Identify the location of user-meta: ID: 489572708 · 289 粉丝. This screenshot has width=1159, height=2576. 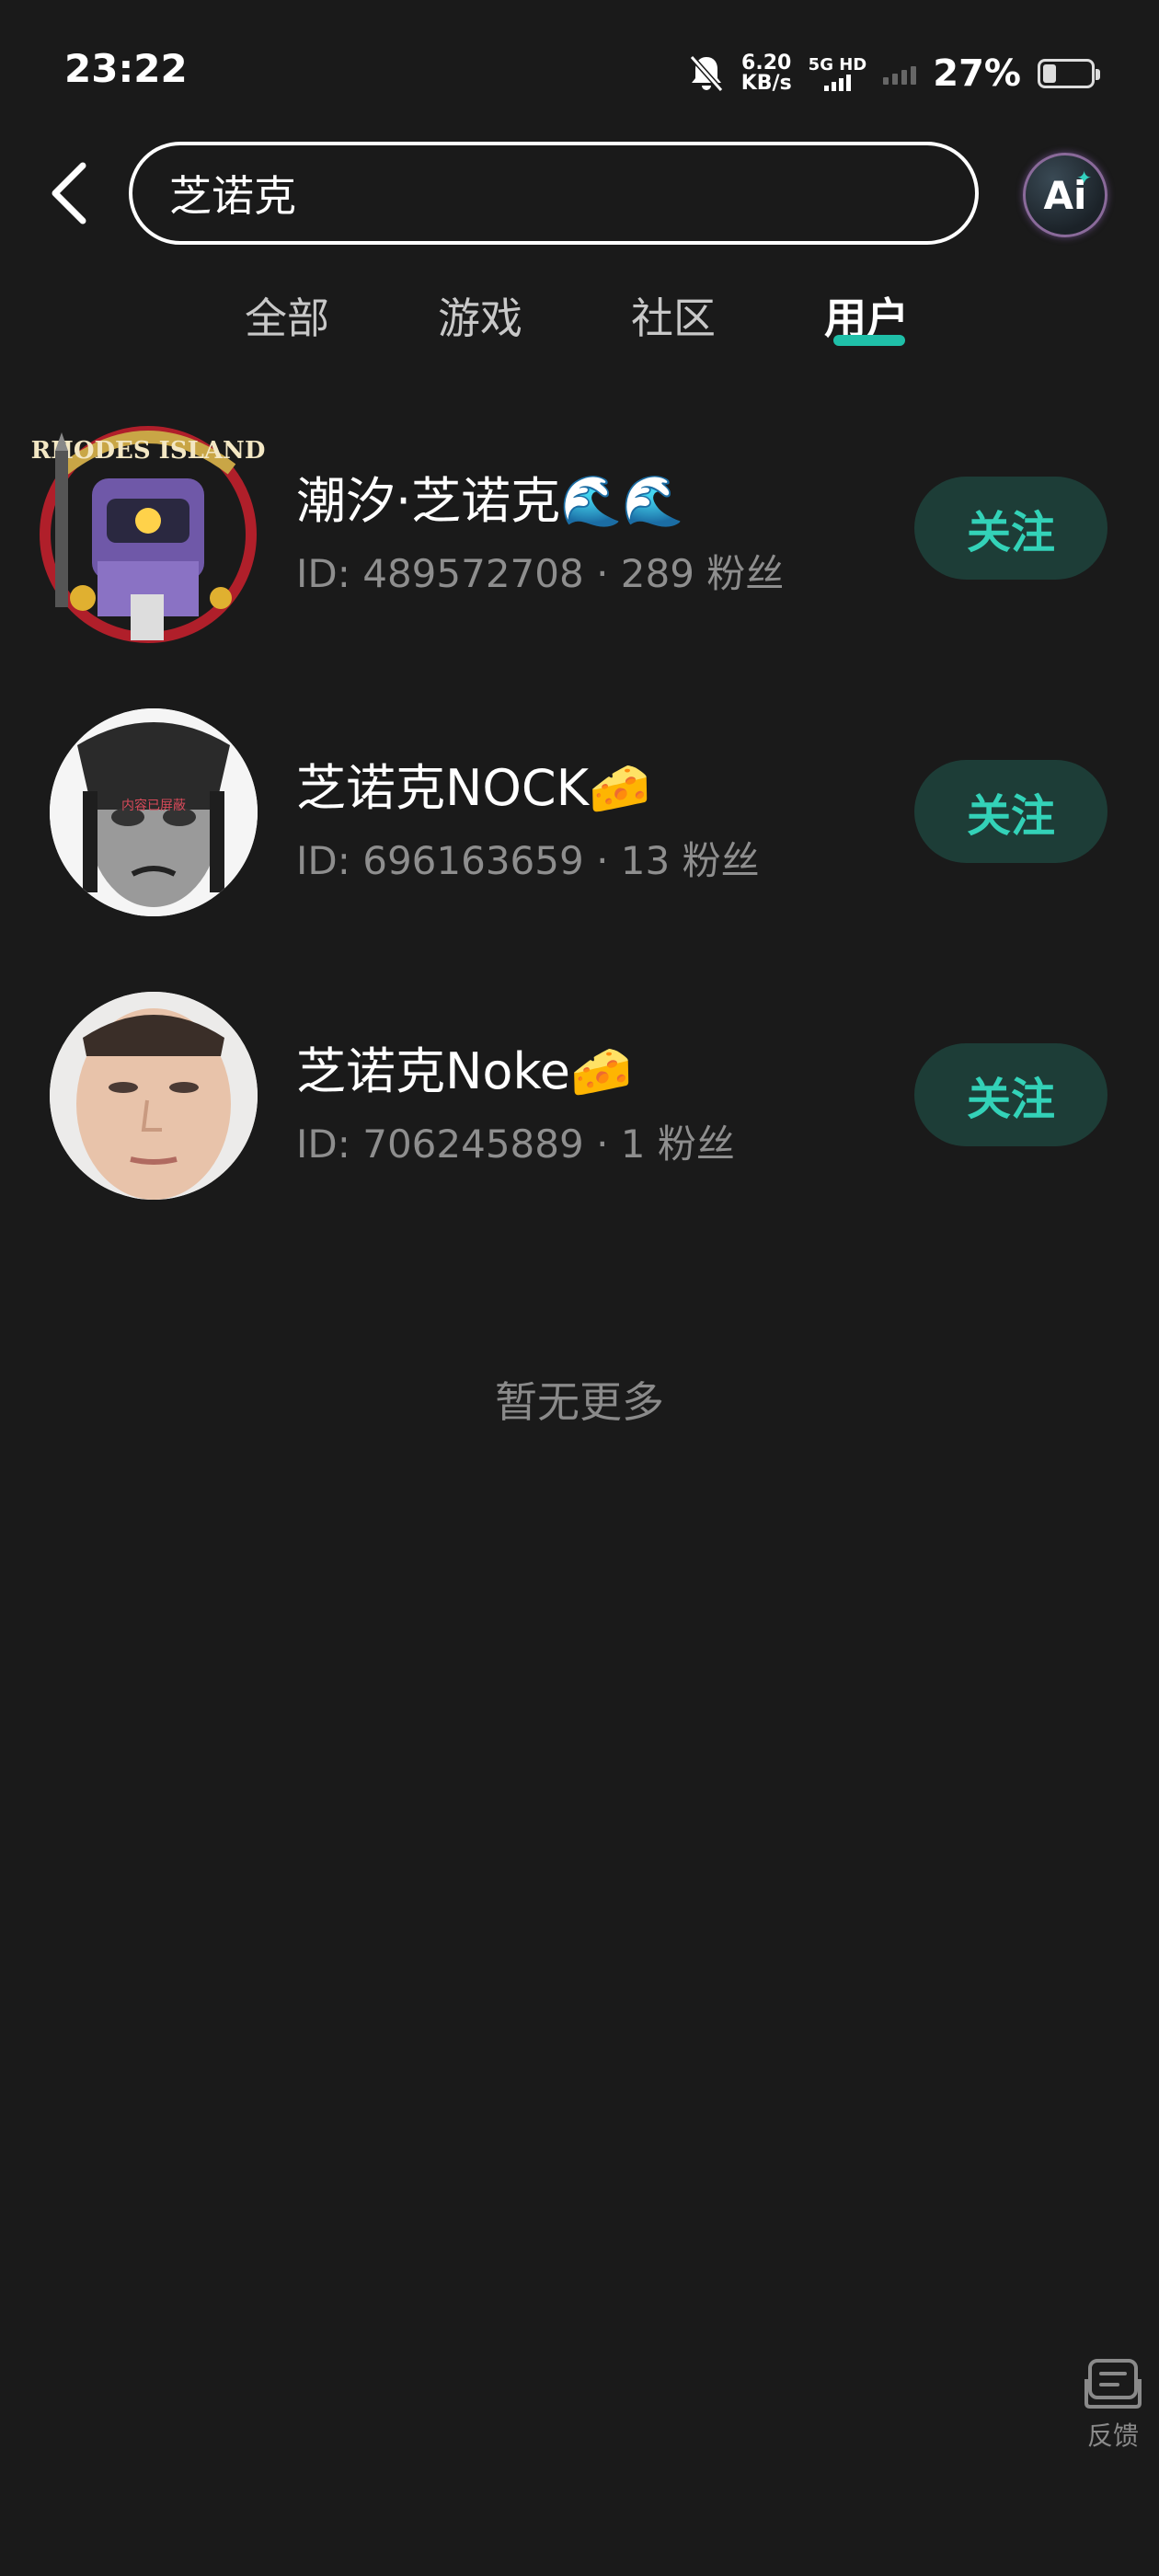
(540, 573).